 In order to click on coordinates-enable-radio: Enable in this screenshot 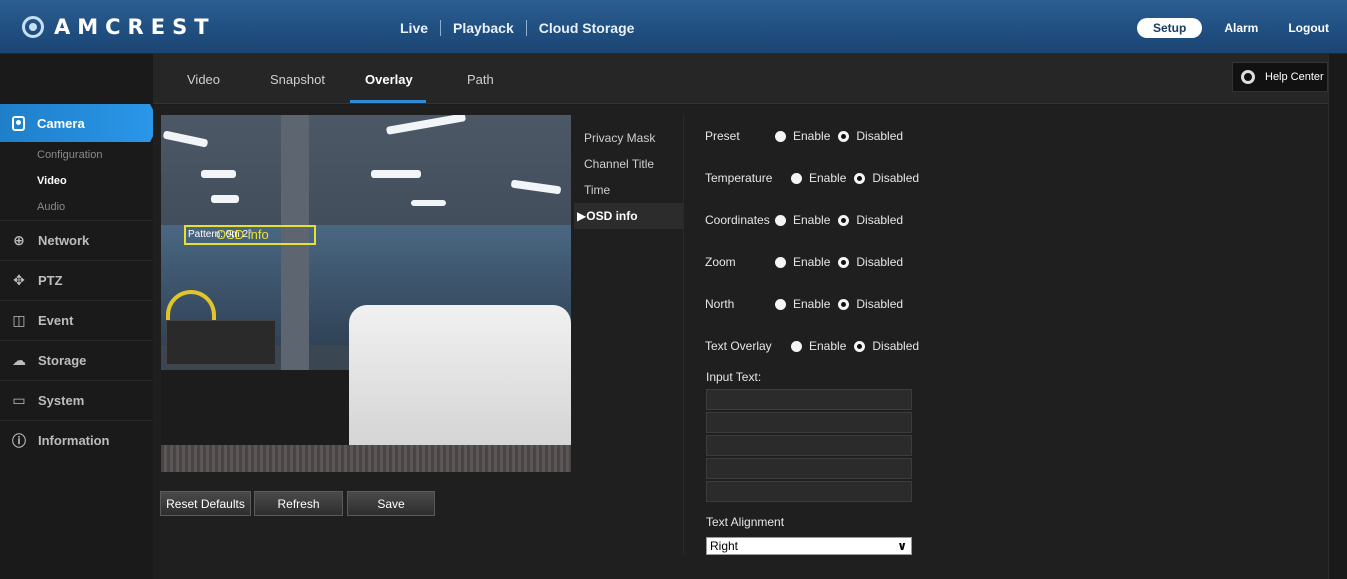, I will do `click(802, 220)`.